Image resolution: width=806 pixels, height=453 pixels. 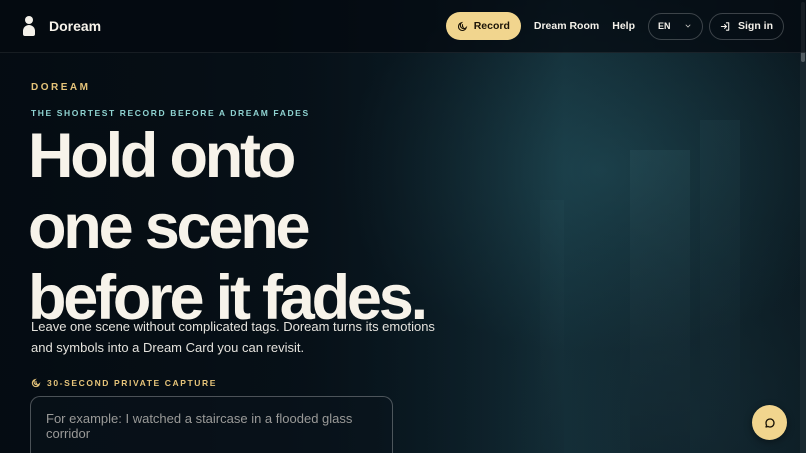 What do you see at coordinates (491, 26) in the screenshot?
I see `record-button-label: Record` at bounding box center [491, 26].